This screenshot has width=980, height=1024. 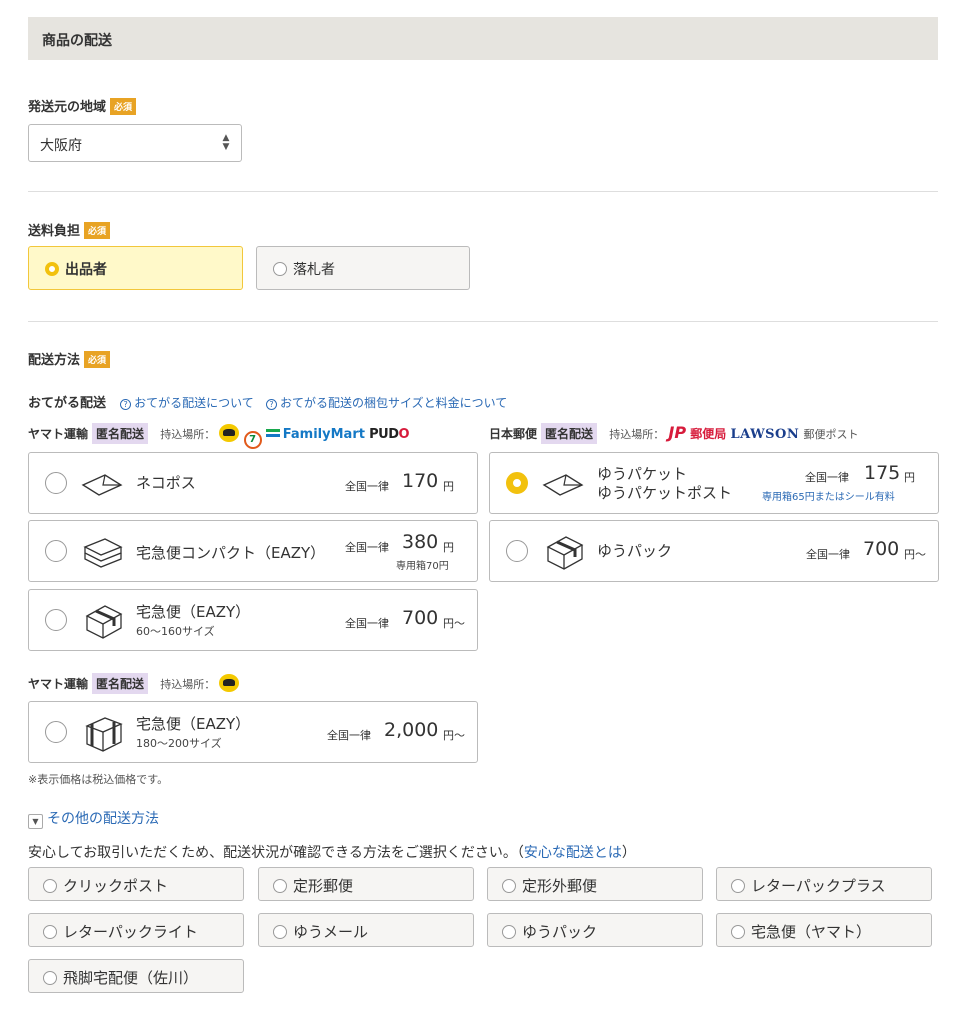 I want to click on option-size: 180〜200サイズ, so click(x=179, y=743).